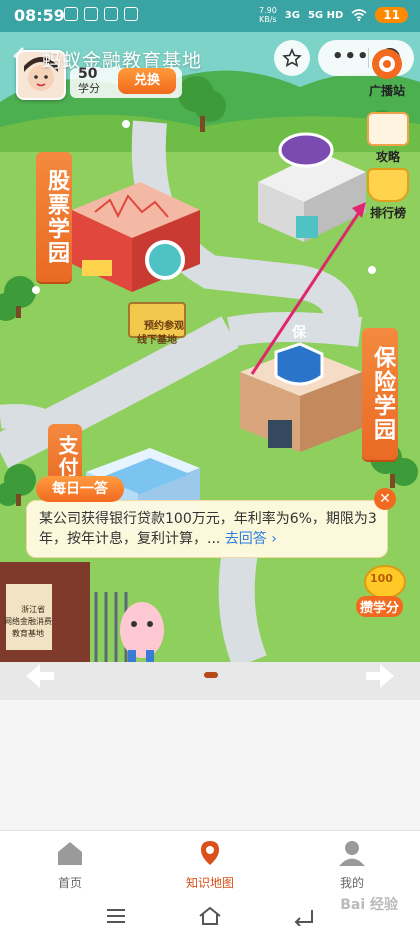 This screenshot has width=420, height=940. I want to click on prev-arrow-icon, so click(38, 676).